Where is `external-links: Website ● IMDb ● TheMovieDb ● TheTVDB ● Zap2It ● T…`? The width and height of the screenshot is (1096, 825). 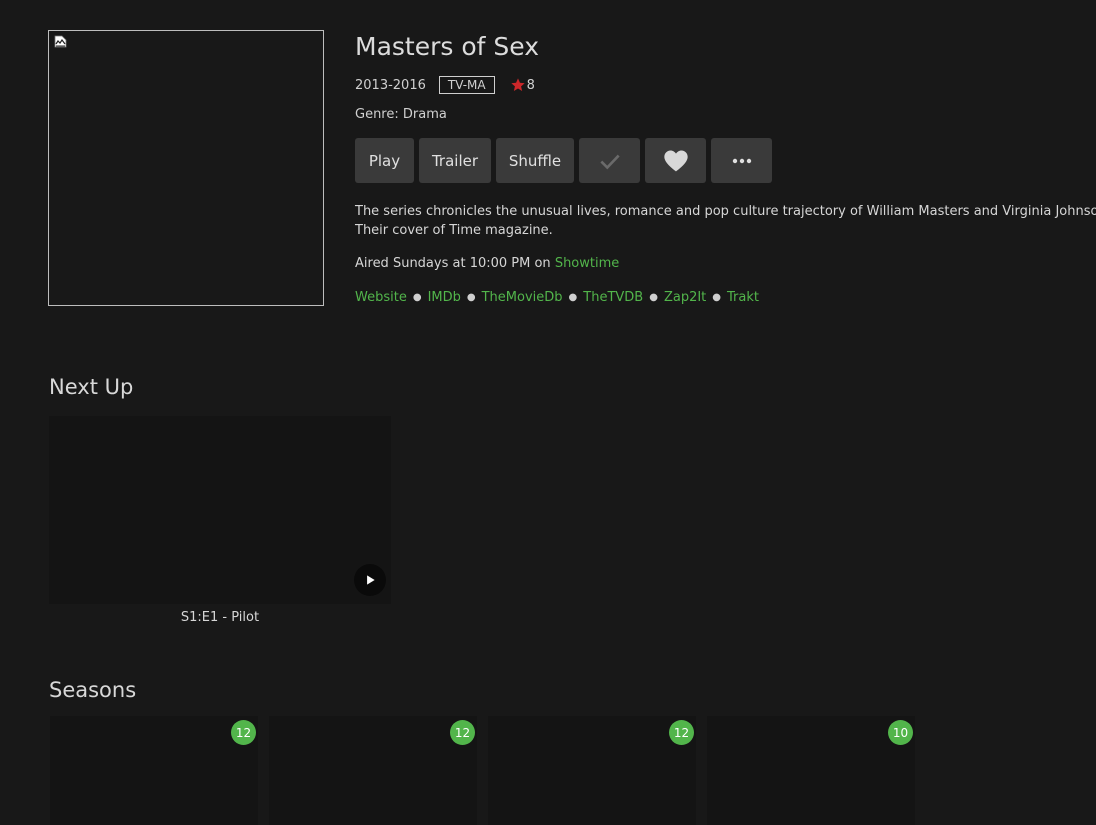
external-links: Website ● IMDb ● TheMovieDb ● TheTVDB ● Zap2It ● T… is located at coordinates (557, 297).